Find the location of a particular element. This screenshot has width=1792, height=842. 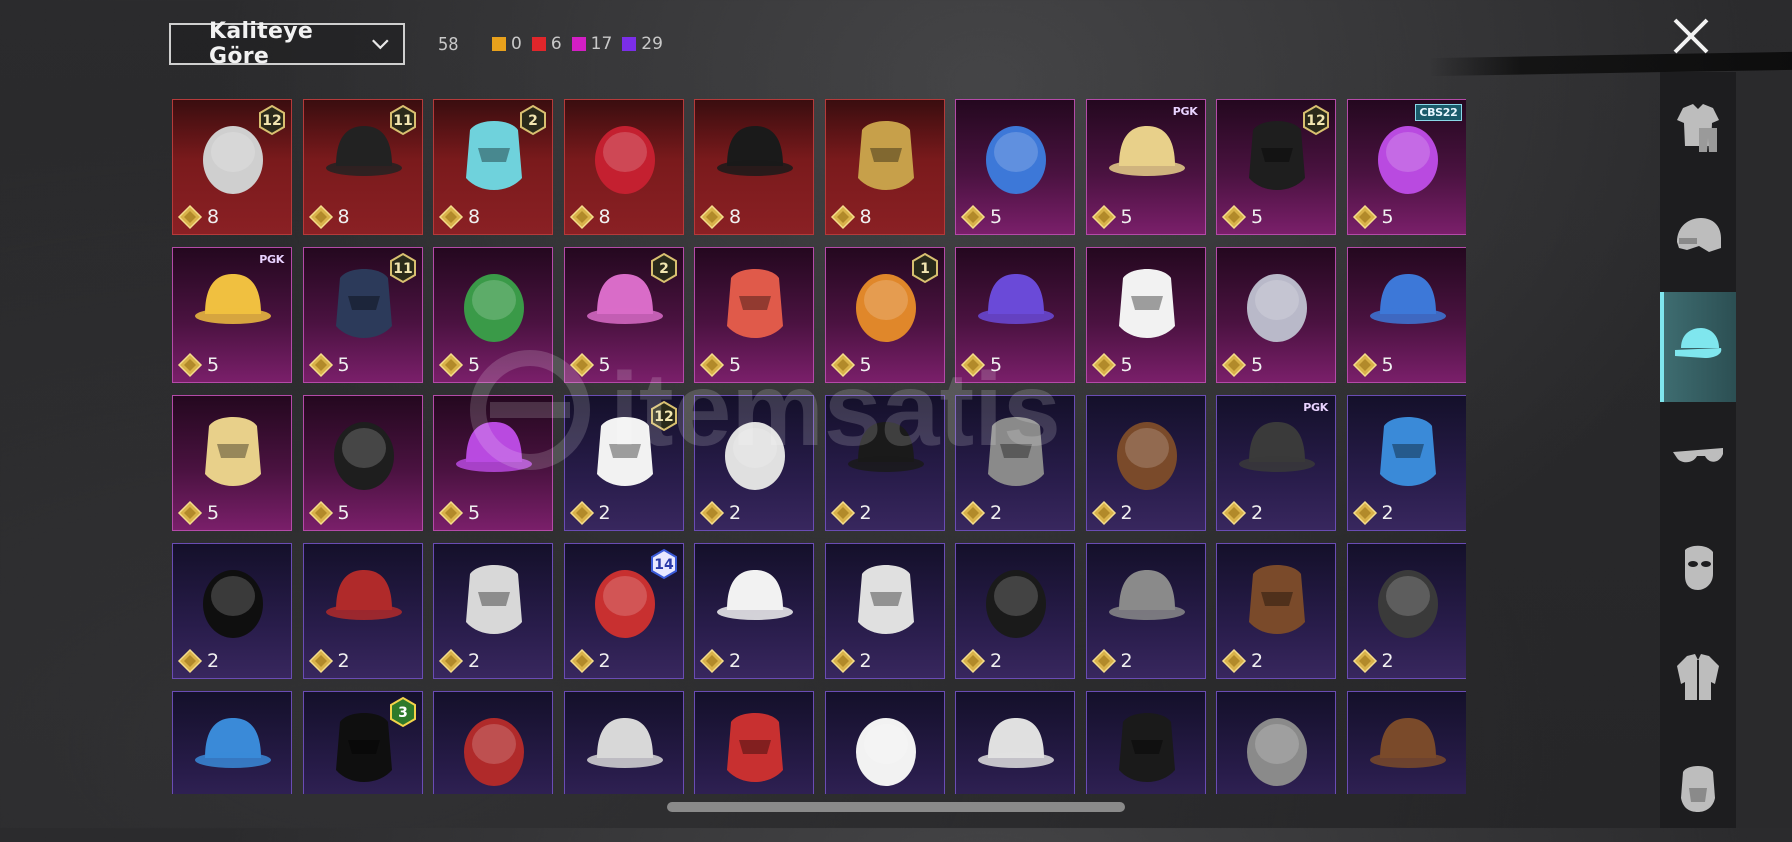

hooded-mask-icon is located at coordinates (1277, 308).